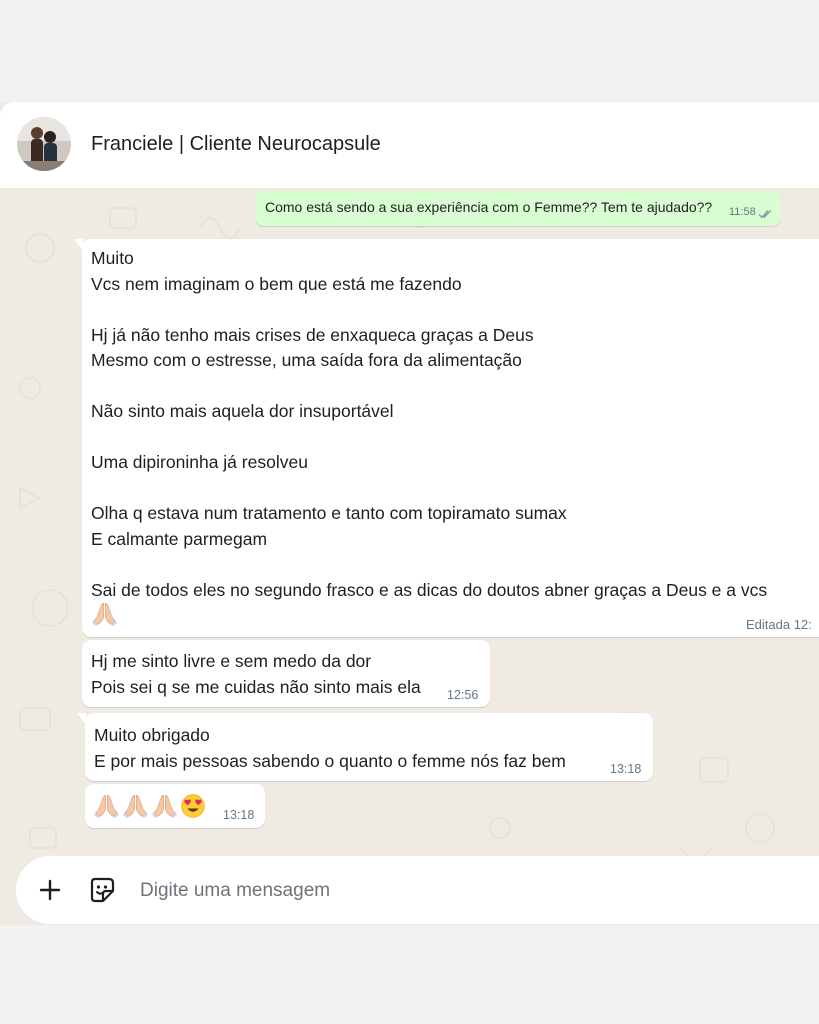  Describe the element at coordinates (409, 145) in the screenshot. I see `chat-header: Franciele | Cliente Neurocapsule` at that location.